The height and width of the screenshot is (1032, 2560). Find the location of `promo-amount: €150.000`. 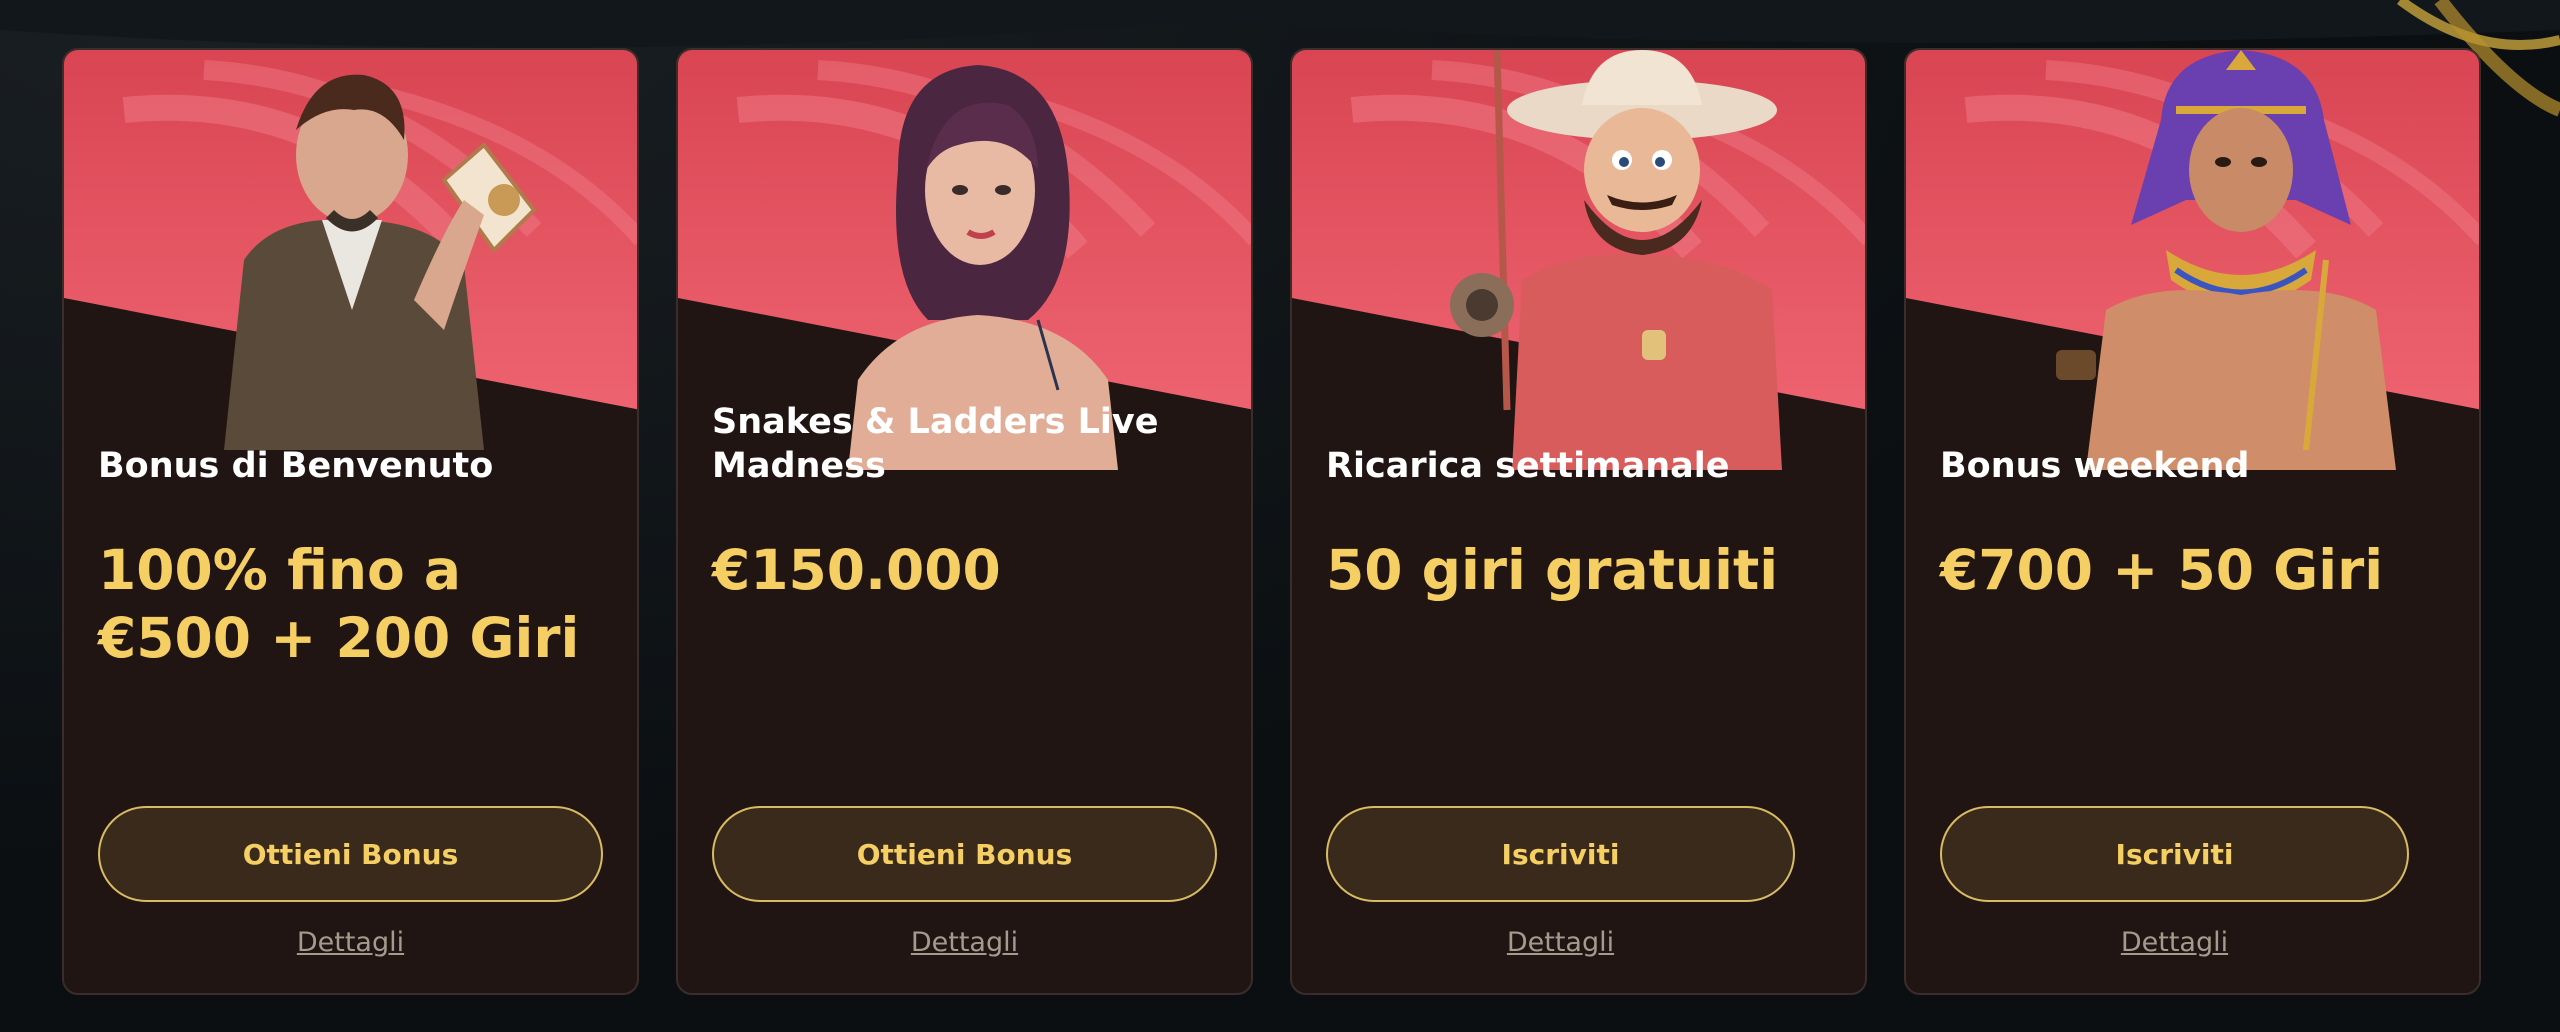

promo-amount: €150.000 is located at coordinates (856, 570).